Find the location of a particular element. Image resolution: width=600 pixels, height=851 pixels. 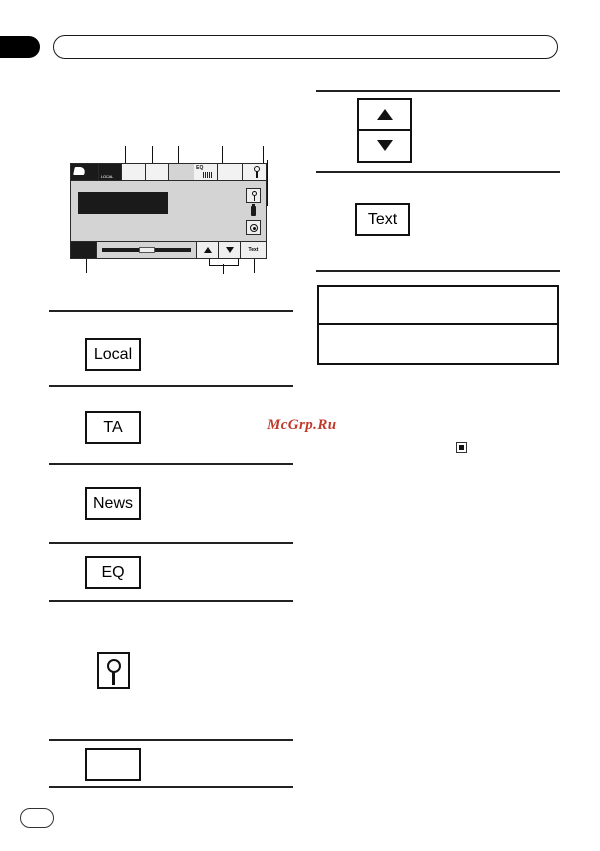

ta-key-box: TA is located at coordinates (113, 427).